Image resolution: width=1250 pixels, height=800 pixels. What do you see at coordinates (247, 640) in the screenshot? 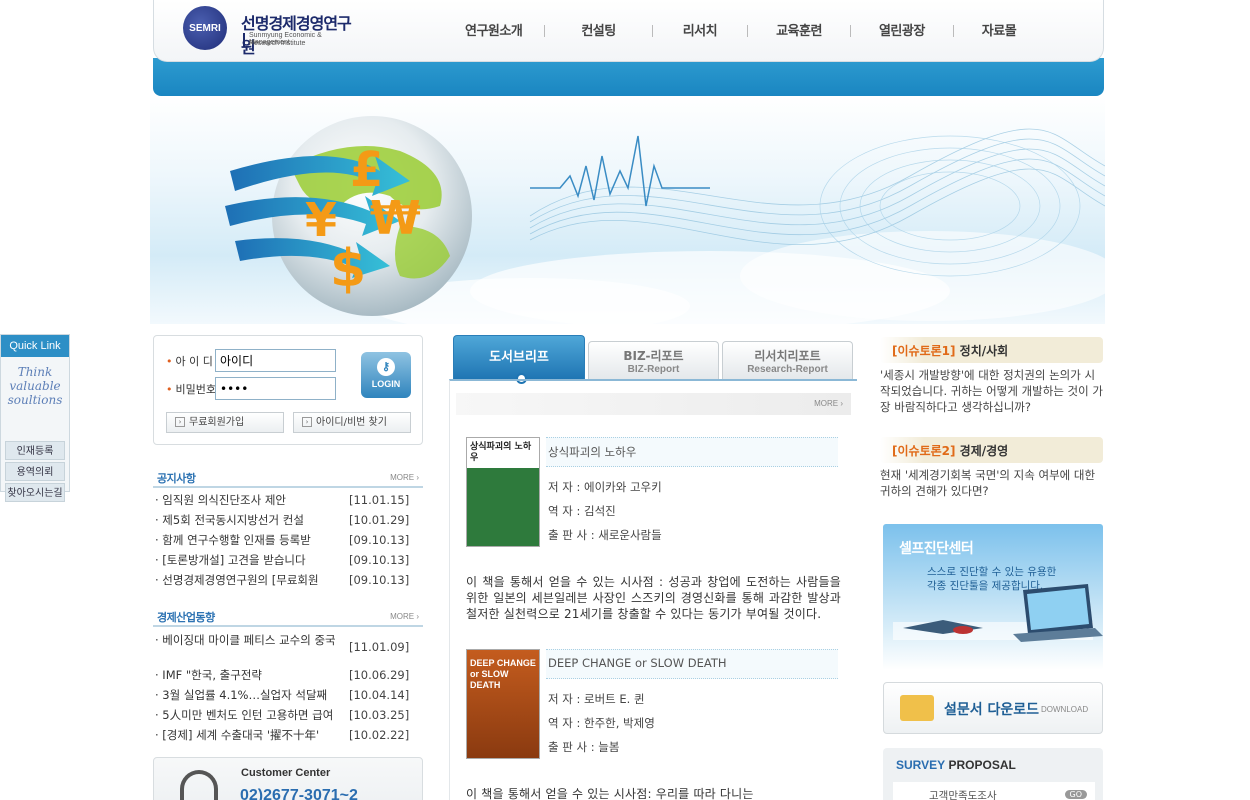
I see `economy-row-title: · 베이징대 마이클 페티스 교수의 중국` at bounding box center [247, 640].